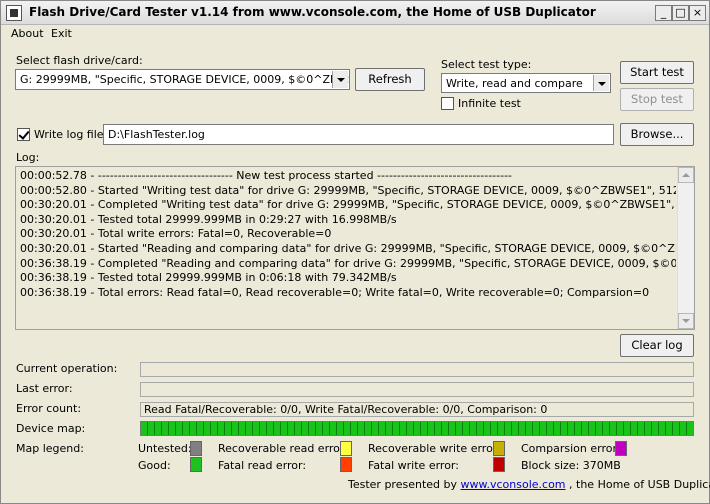 This screenshot has height=504, width=710. Describe the element at coordinates (417, 369) in the screenshot. I see `current-operation-value` at that location.